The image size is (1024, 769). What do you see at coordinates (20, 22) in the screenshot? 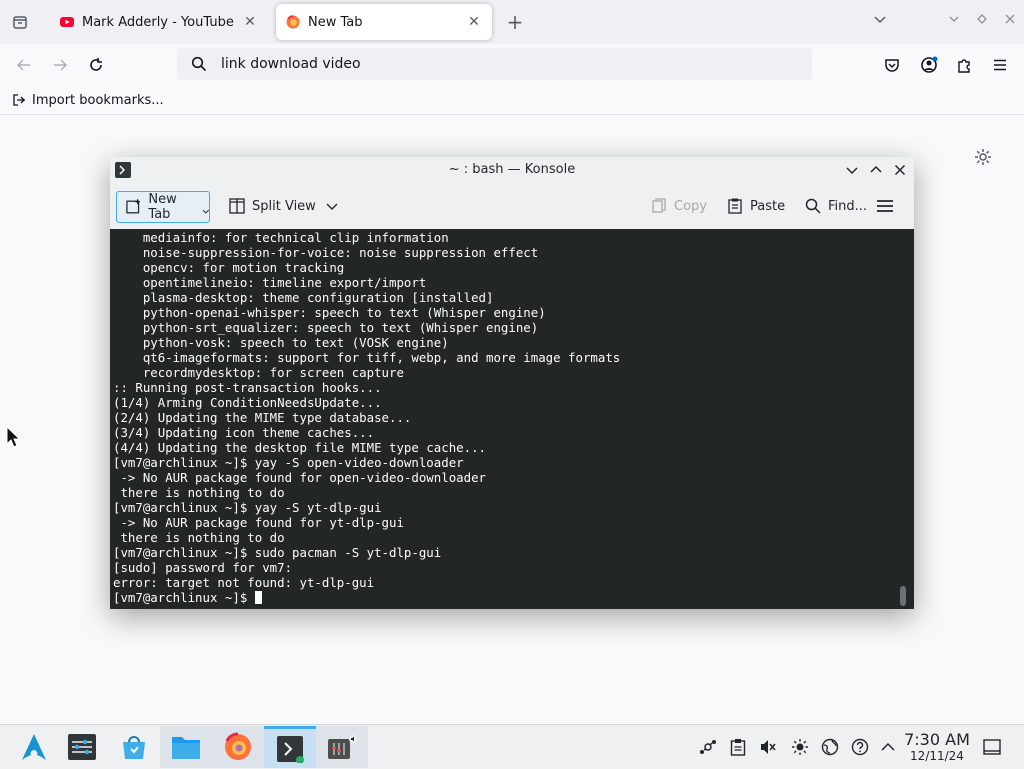
I see `tab-list-button` at bounding box center [20, 22].